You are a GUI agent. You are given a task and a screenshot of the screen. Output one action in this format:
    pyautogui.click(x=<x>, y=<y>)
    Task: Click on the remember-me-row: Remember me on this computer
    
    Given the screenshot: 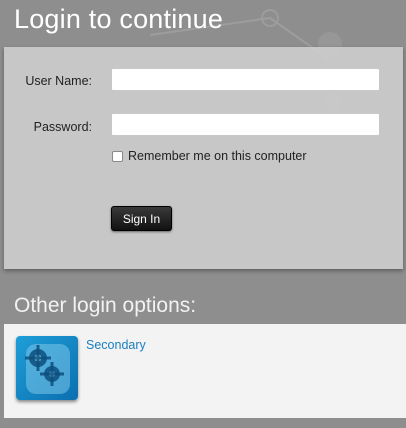 What is the action you would take?
    pyautogui.click(x=209, y=156)
    